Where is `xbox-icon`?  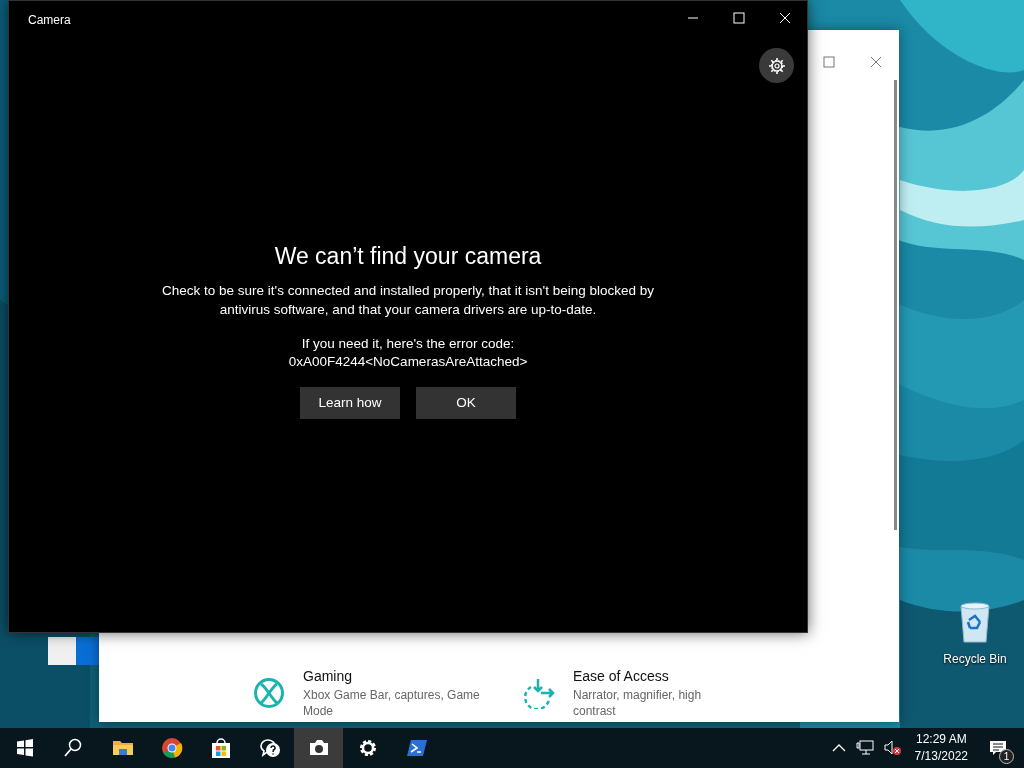
xbox-icon is located at coordinates (269, 693).